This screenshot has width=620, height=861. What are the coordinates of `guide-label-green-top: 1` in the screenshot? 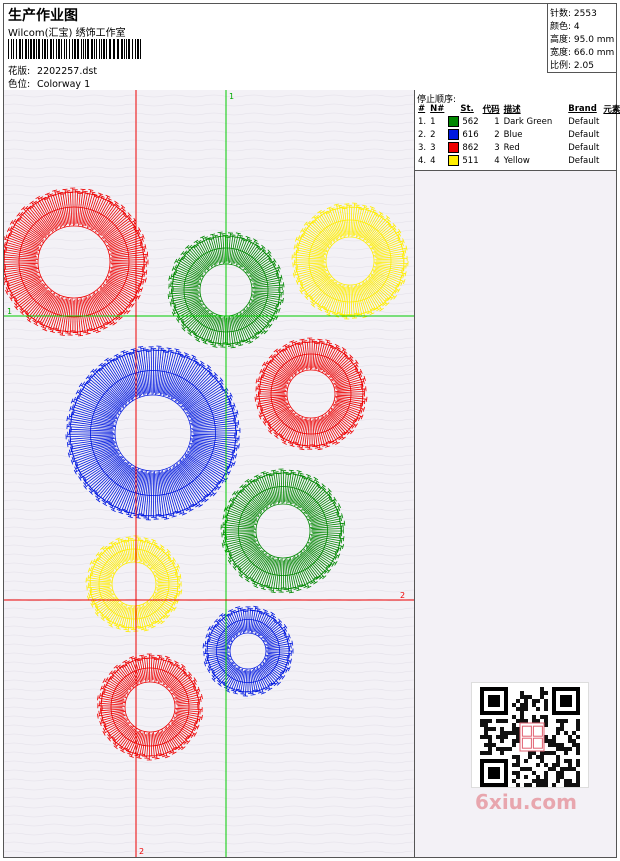 It's located at (231, 96).